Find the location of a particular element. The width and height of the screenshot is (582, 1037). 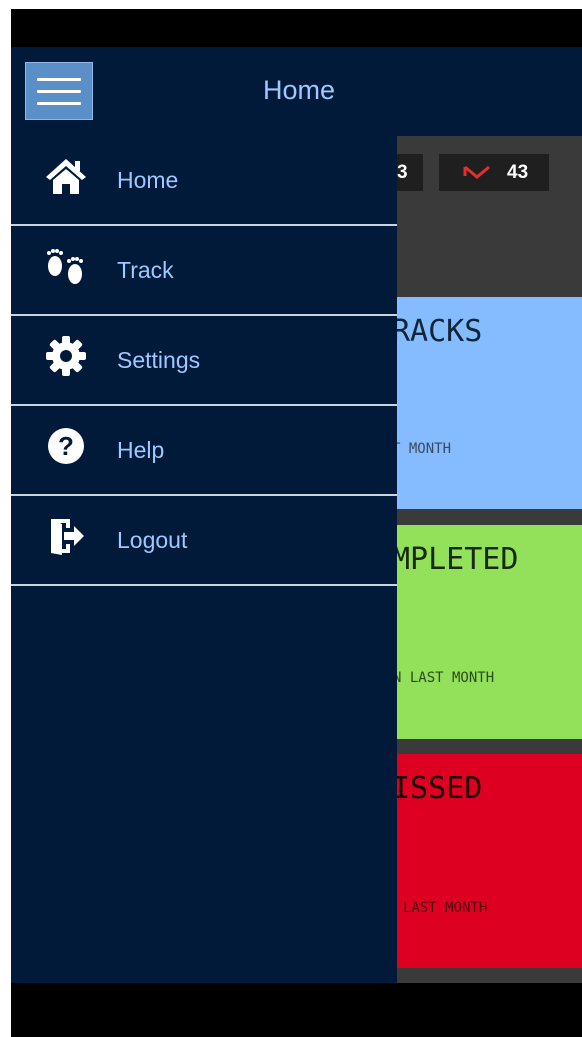

page-title: Home is located at coordinates (299, 90).